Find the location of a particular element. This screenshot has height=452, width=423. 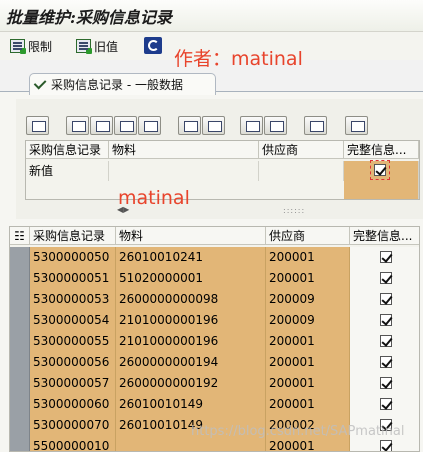

tab-general-data: 采购信息记录 - 一般数据 is located at coordinates (122, 84).